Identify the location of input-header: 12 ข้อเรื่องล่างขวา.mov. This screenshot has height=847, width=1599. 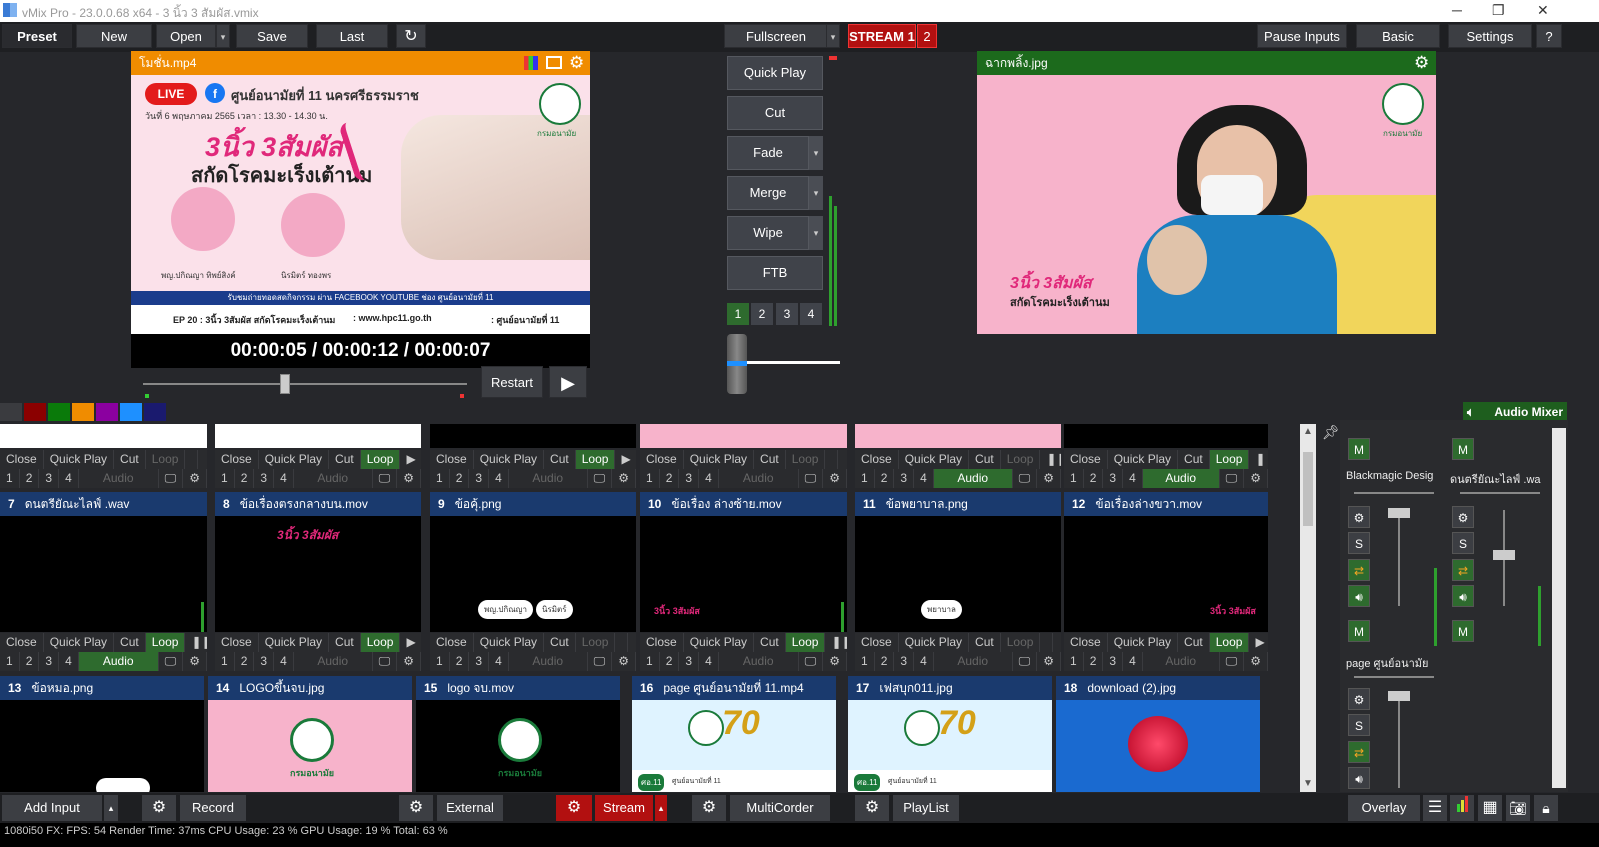
(1166, 504).